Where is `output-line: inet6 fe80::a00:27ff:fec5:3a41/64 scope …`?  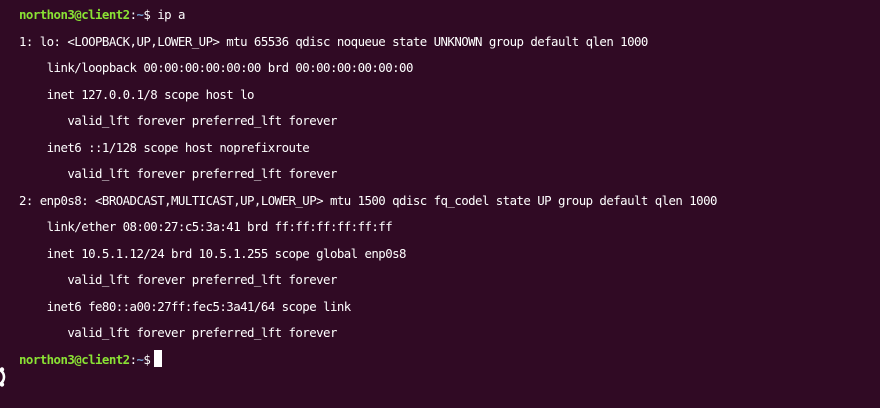 output-line: inet6 fe80::a00:27ff:fec5:3a41/64 scope … is located at coordinates (185, 306).